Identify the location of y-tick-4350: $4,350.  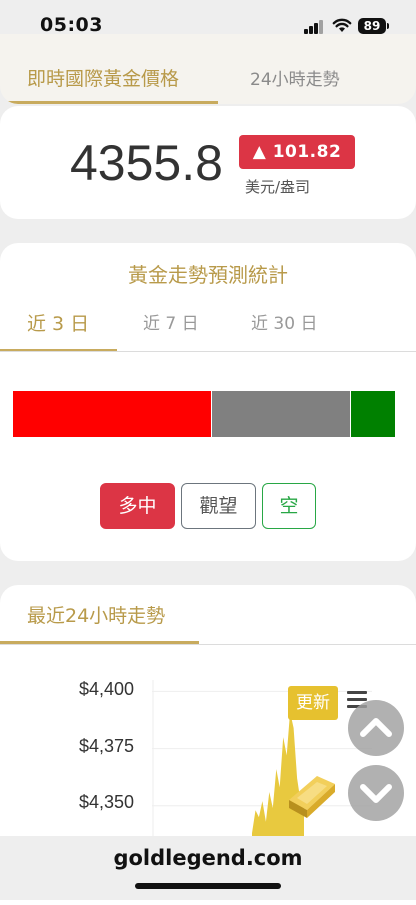
(106, 802).